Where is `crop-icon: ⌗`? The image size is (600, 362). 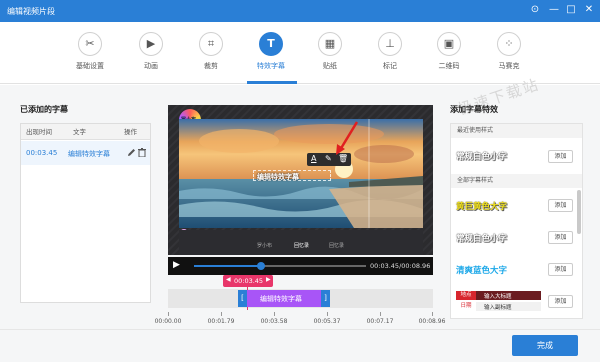 crop-icon: ⌗ is located at coordinates (211, 44).